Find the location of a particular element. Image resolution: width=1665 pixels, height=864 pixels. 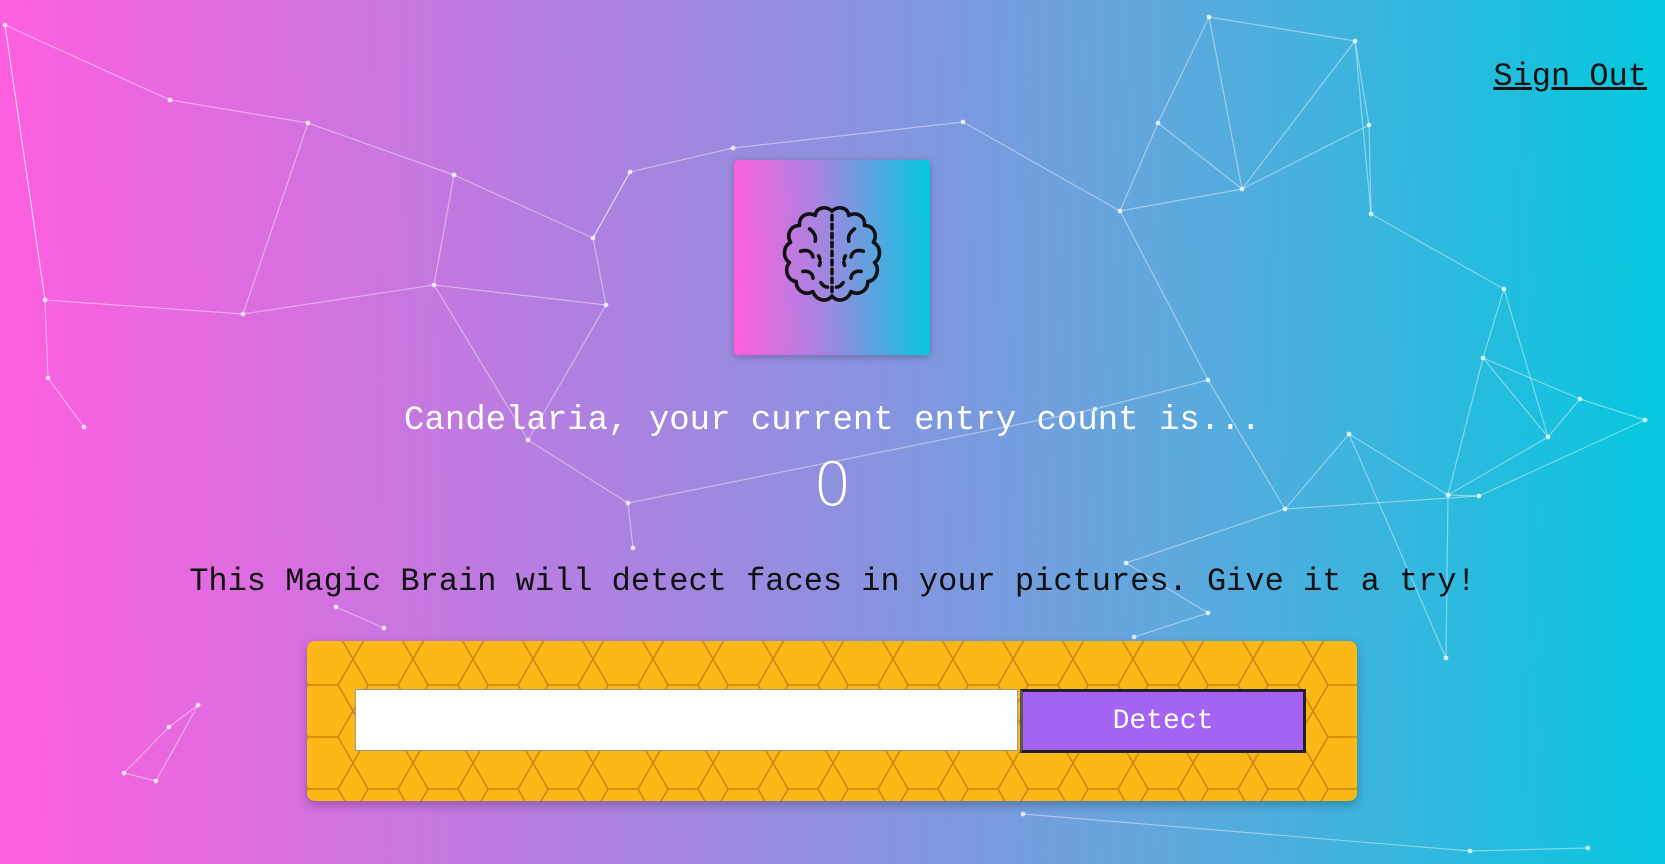

image-url-input is located at coordinates (686, 720).